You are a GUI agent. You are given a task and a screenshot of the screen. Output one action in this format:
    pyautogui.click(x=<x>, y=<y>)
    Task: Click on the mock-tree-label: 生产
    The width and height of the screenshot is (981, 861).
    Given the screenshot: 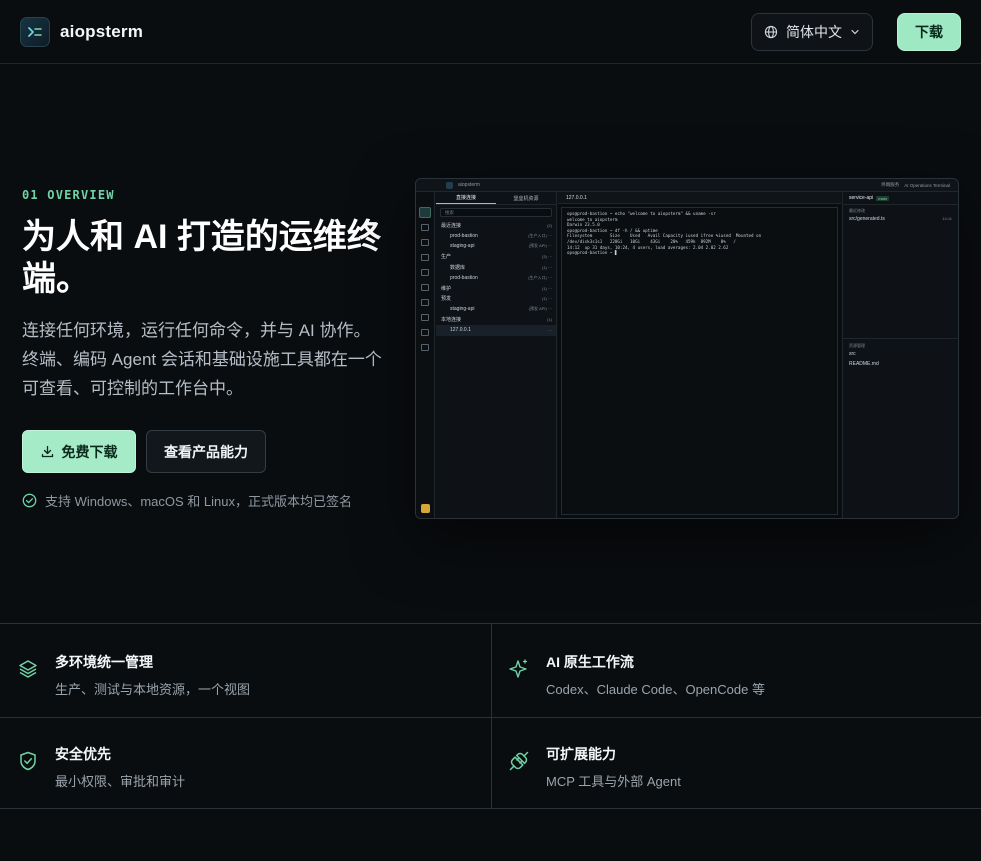 What is the action you would take?
    pyautogui.click(x=446, y=257)
    